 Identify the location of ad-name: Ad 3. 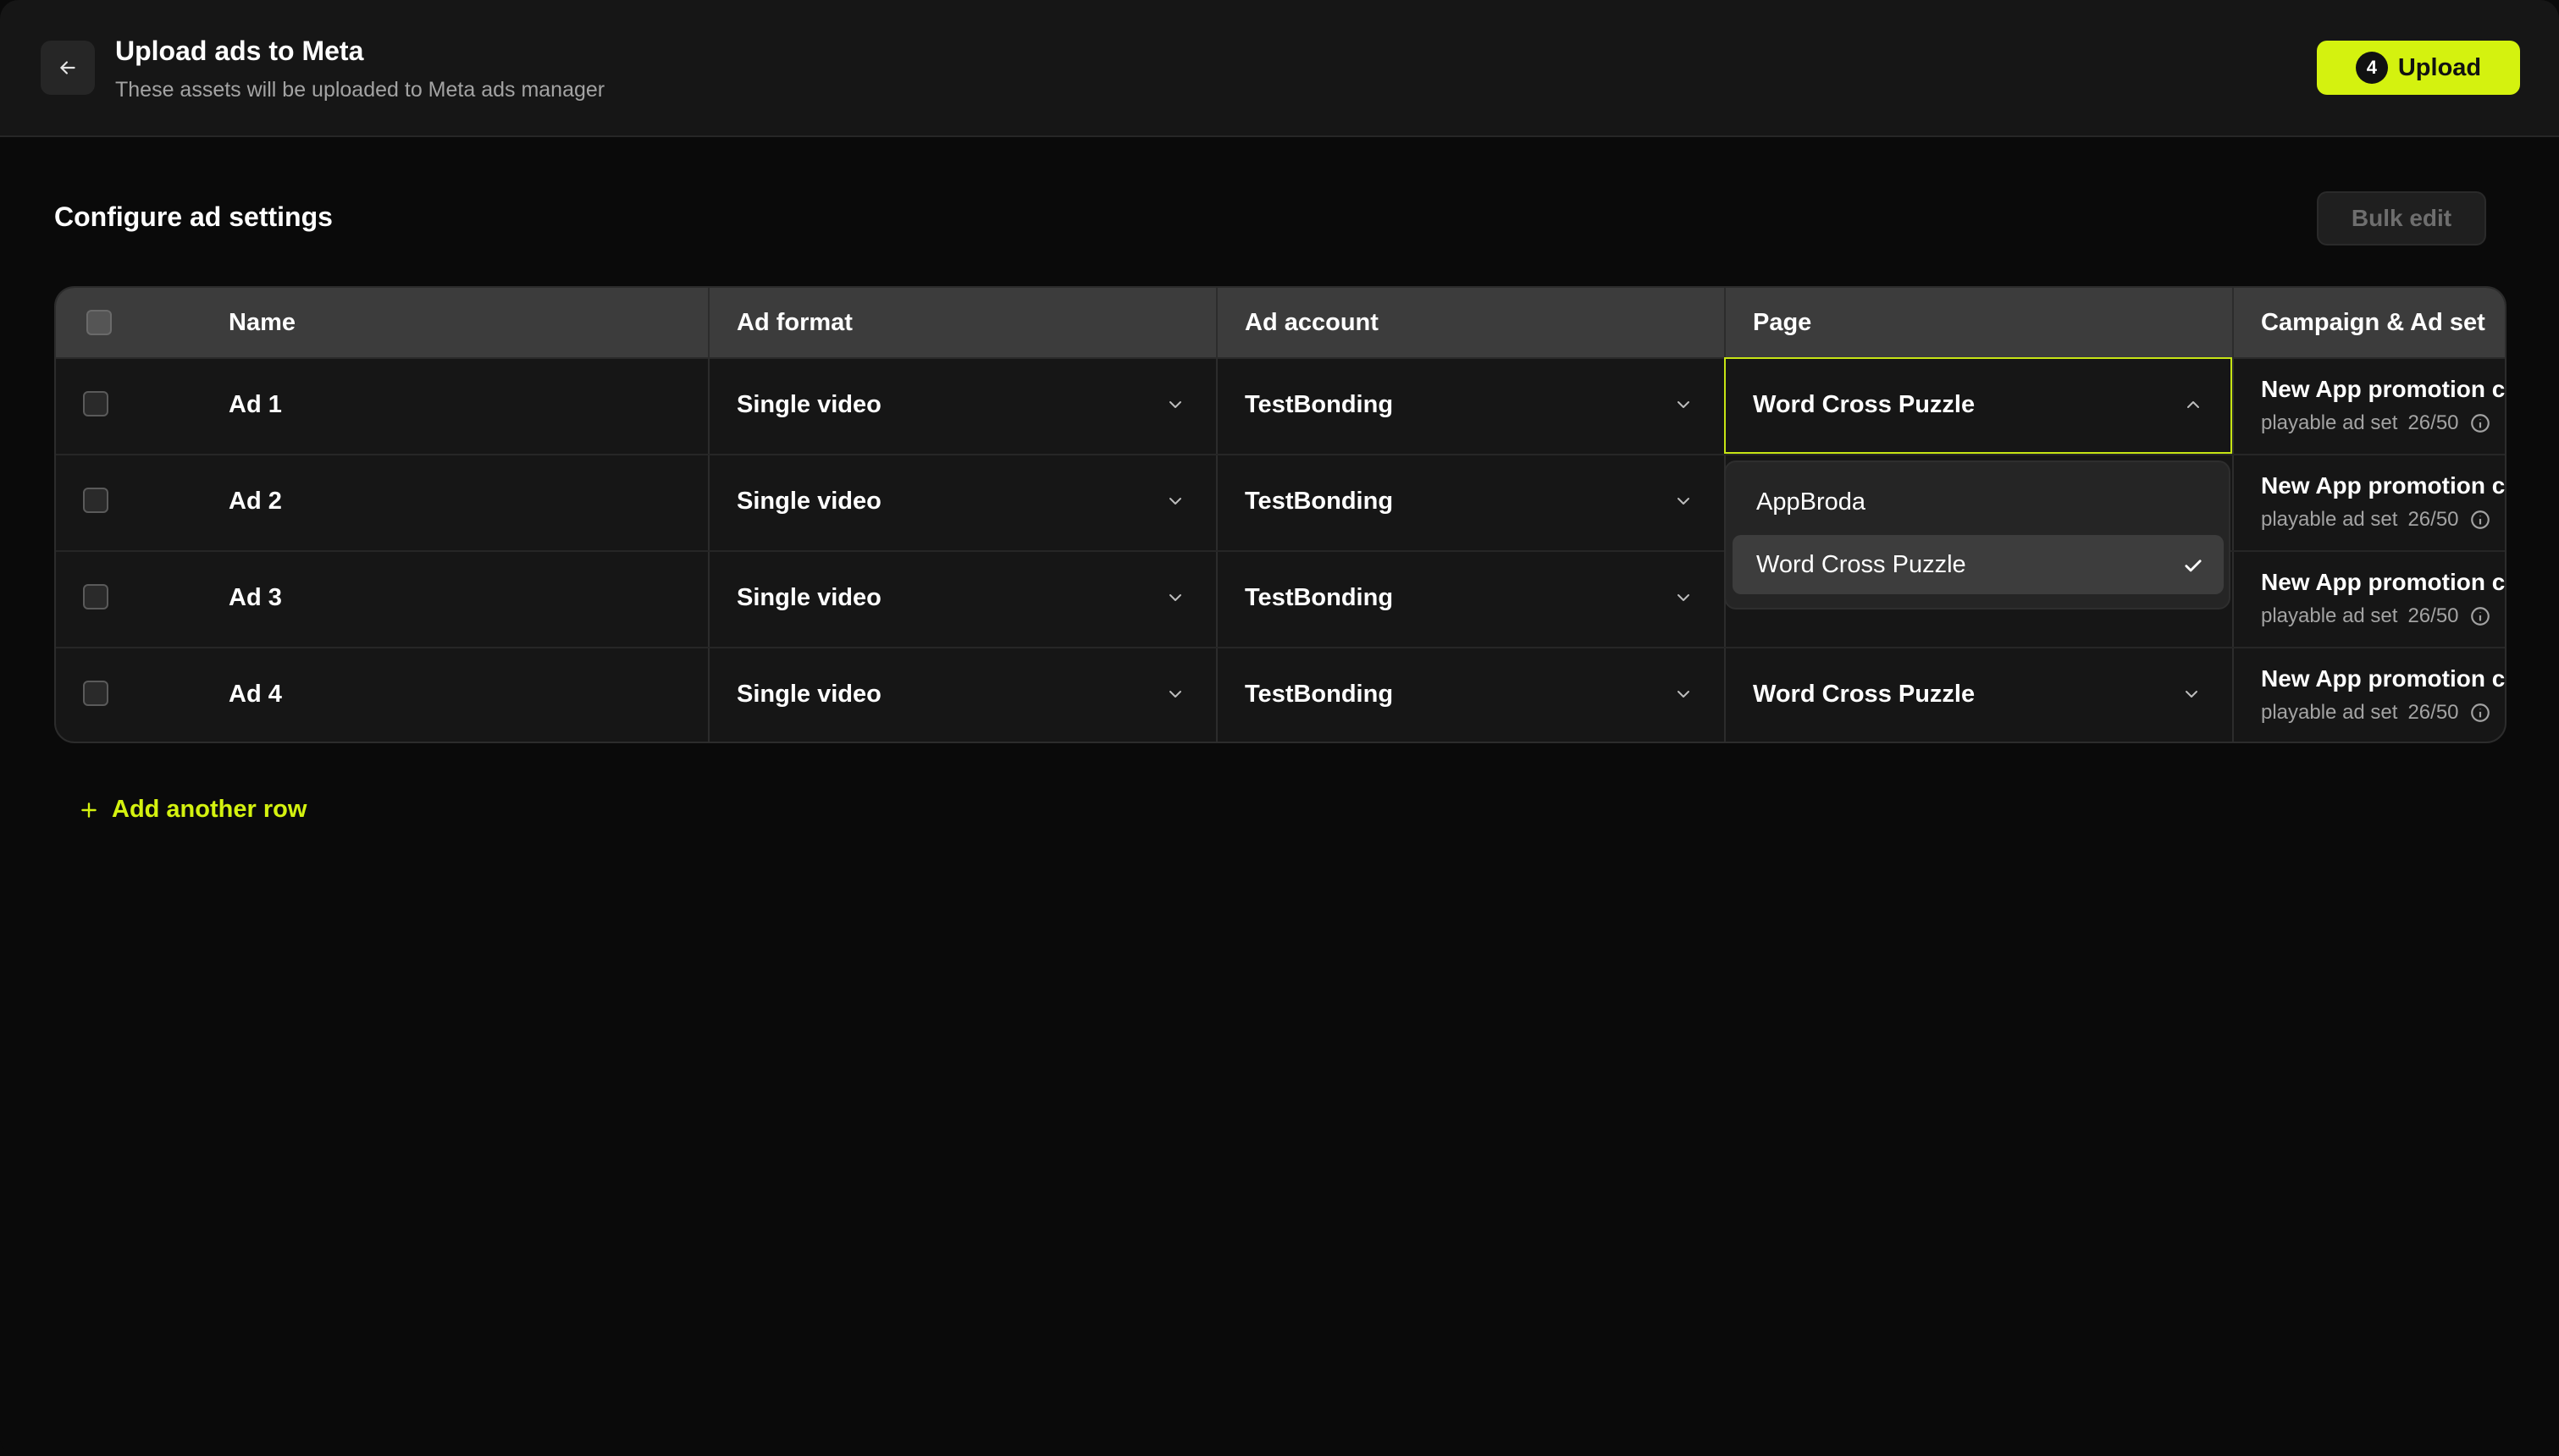
(256, 597).